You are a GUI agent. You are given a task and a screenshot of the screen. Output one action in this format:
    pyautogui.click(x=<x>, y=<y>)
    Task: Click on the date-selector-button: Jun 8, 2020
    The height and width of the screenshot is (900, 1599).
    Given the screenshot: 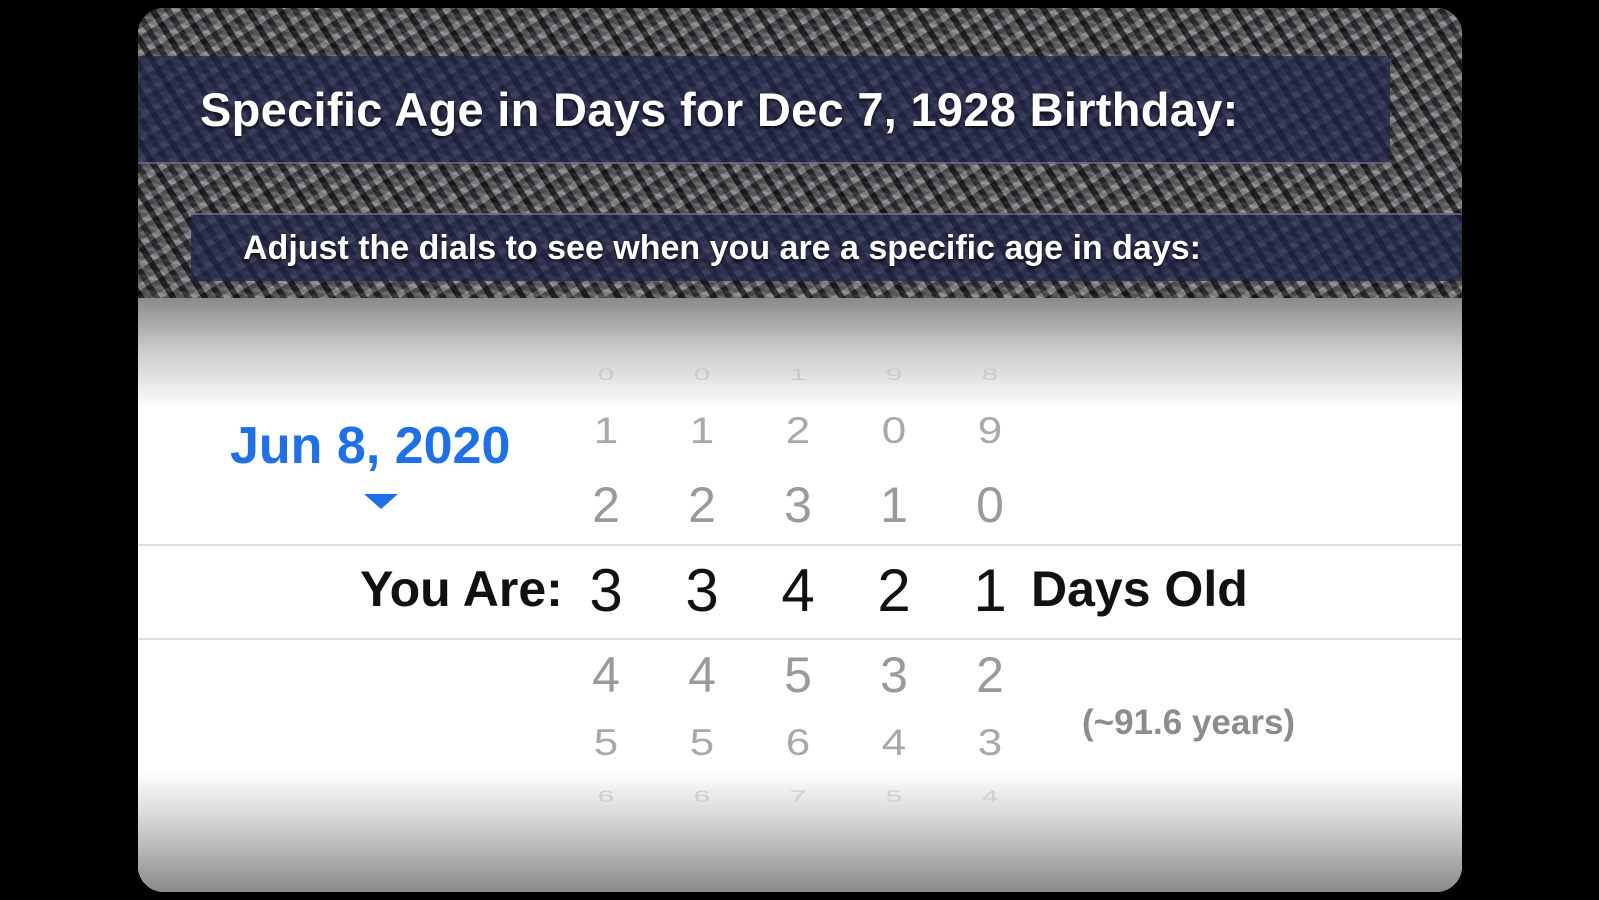 What is the action you would take?
    pyautogui.click(x=380, y=466)
    